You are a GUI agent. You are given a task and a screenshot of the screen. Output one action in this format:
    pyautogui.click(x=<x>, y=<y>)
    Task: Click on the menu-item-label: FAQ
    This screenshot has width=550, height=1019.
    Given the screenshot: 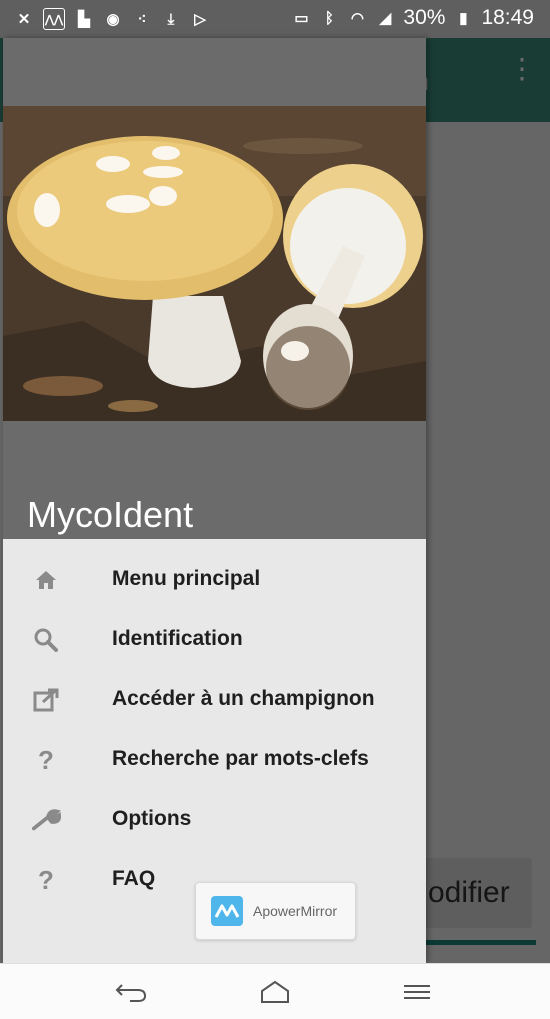 What is the action you would take?
    pyautogui.click(x=134, y=878)
    